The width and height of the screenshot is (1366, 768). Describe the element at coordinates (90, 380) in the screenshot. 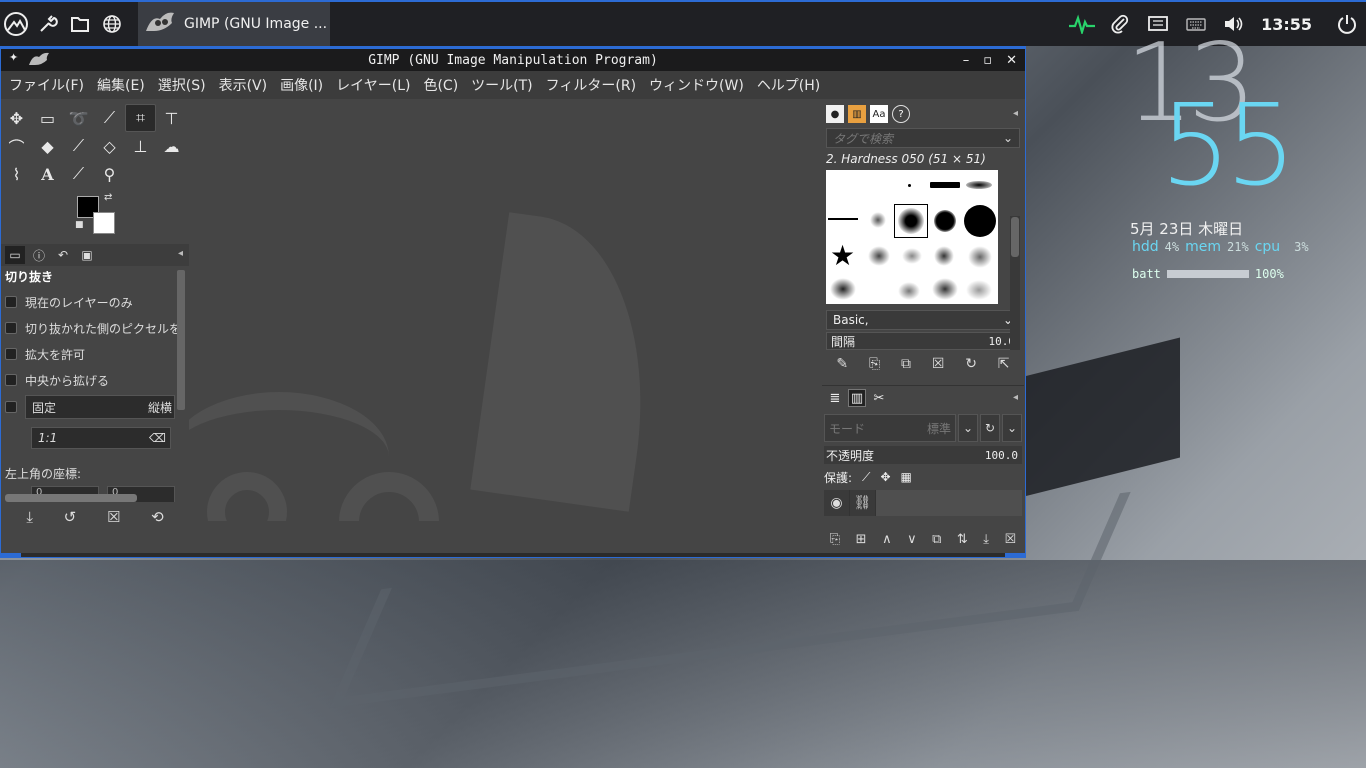

I see `option-expand-from-center: 中央から拡げる` at that location.